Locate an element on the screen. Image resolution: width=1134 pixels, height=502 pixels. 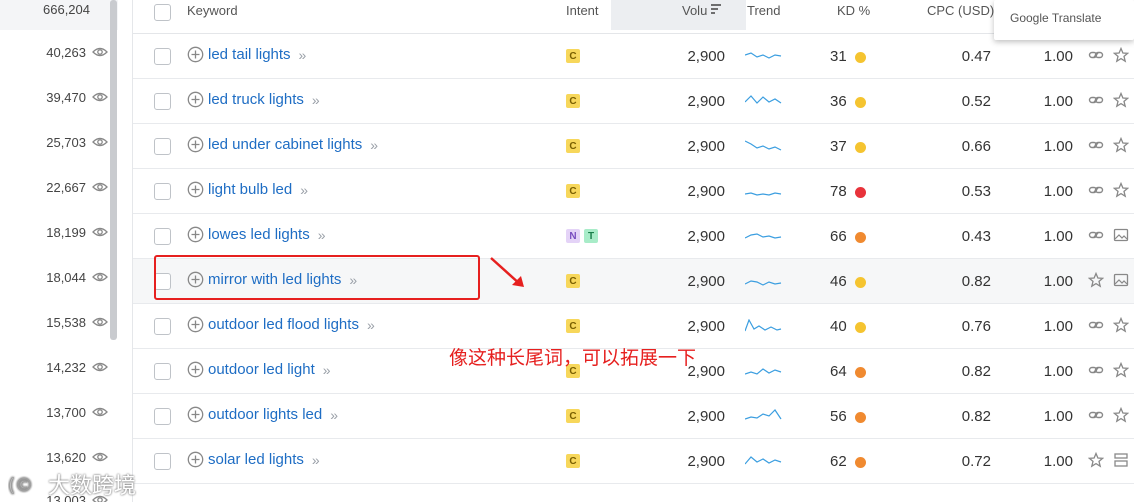
select-all-checkbox is located at coordinates (162, 12).